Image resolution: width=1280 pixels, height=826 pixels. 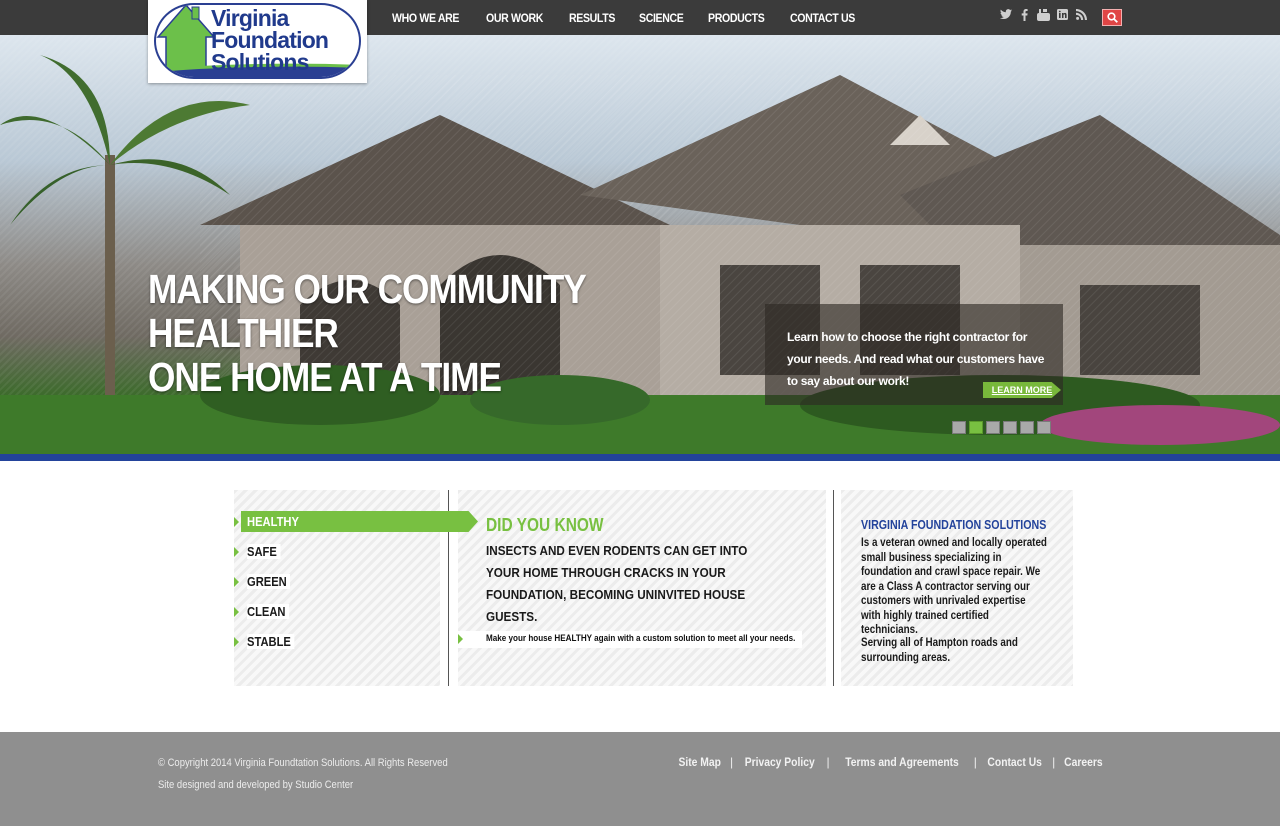 I want to click on facebook-icon, so click(x=1024, y=16).